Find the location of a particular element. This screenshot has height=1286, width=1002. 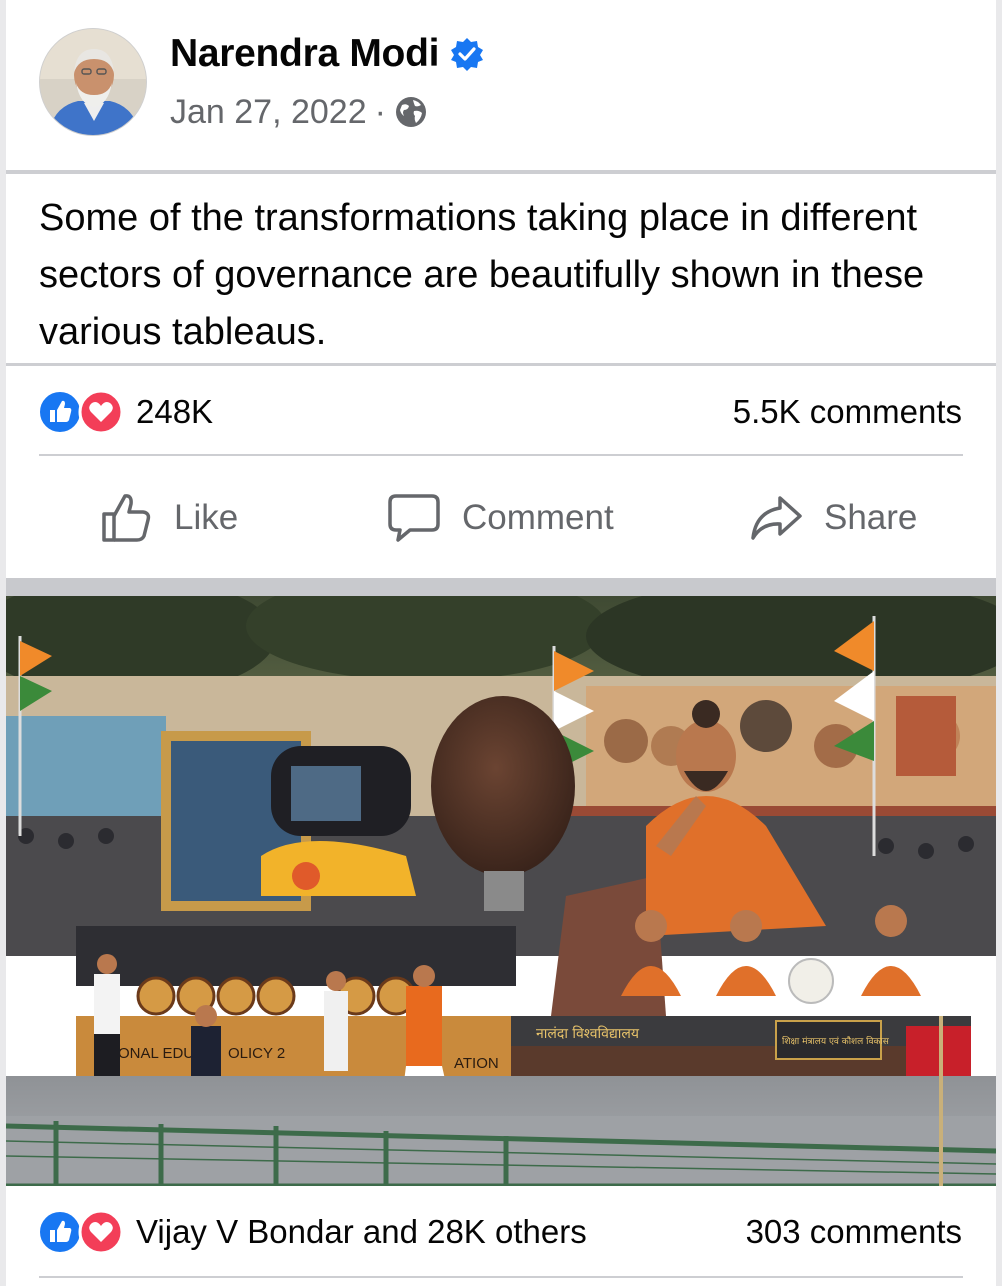

comment-label: Comment is located at coordinates (538, 517).